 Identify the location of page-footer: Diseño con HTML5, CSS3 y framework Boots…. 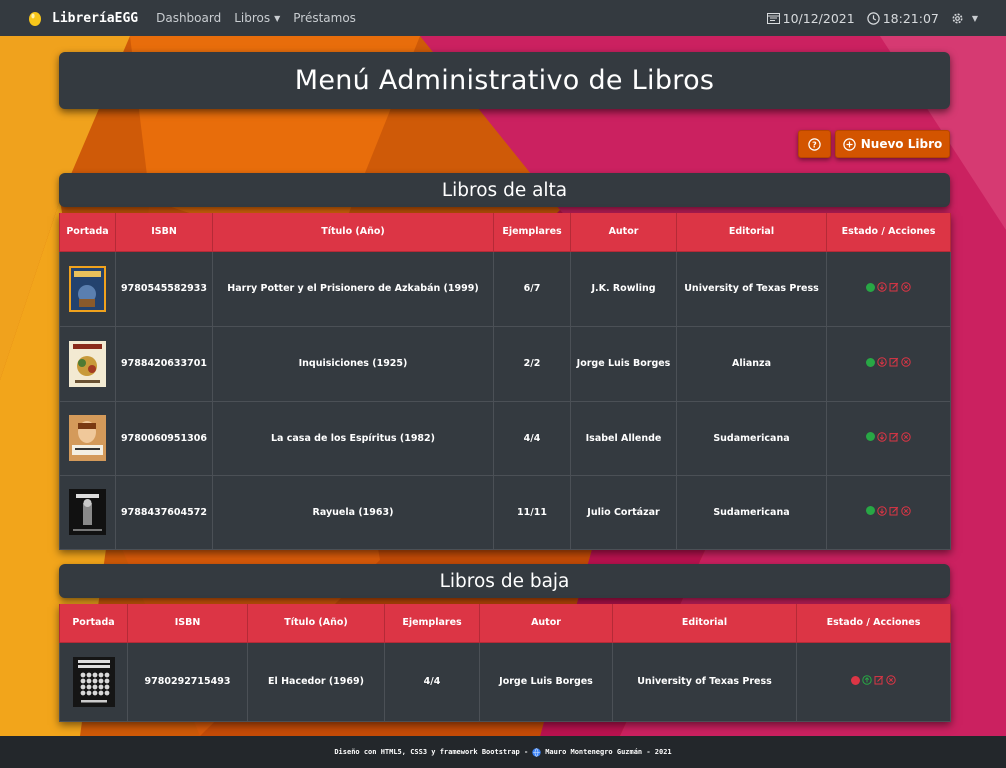
(503, 752).